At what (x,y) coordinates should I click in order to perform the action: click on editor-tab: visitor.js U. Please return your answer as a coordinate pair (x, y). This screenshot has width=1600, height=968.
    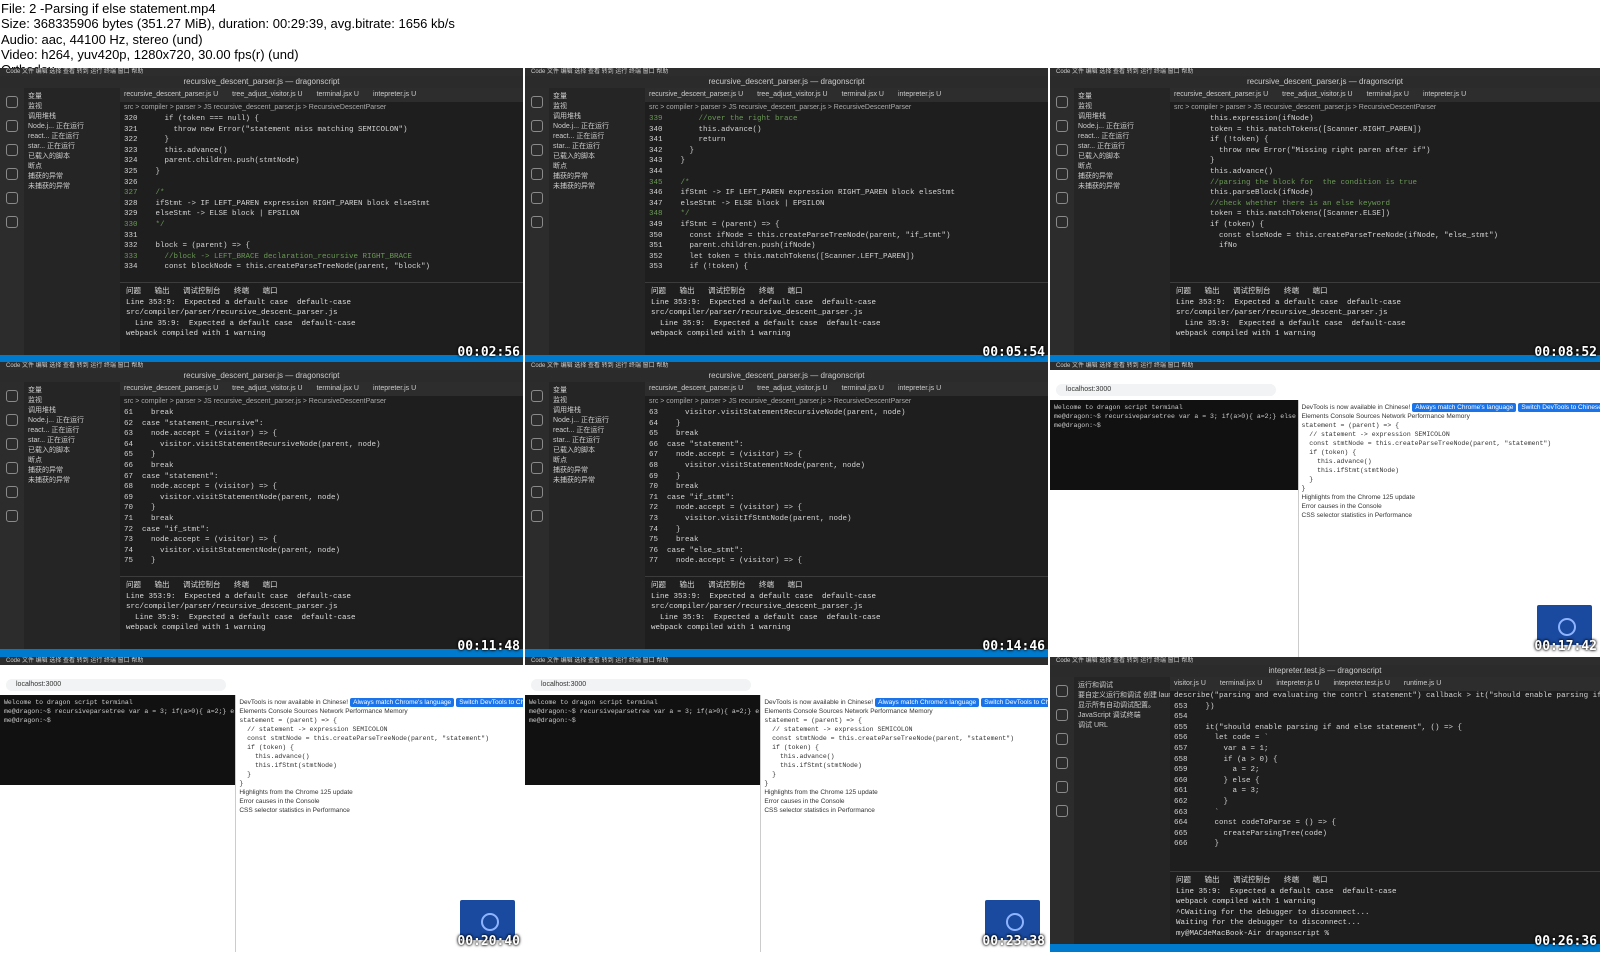
    Looking at the image, I should click on (1190, 683).